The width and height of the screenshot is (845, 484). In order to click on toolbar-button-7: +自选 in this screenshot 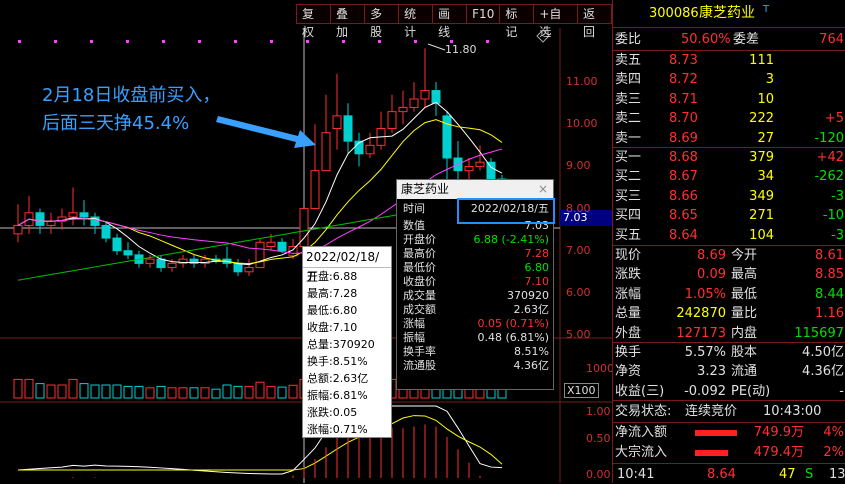, I will do `click(556, 21)`.